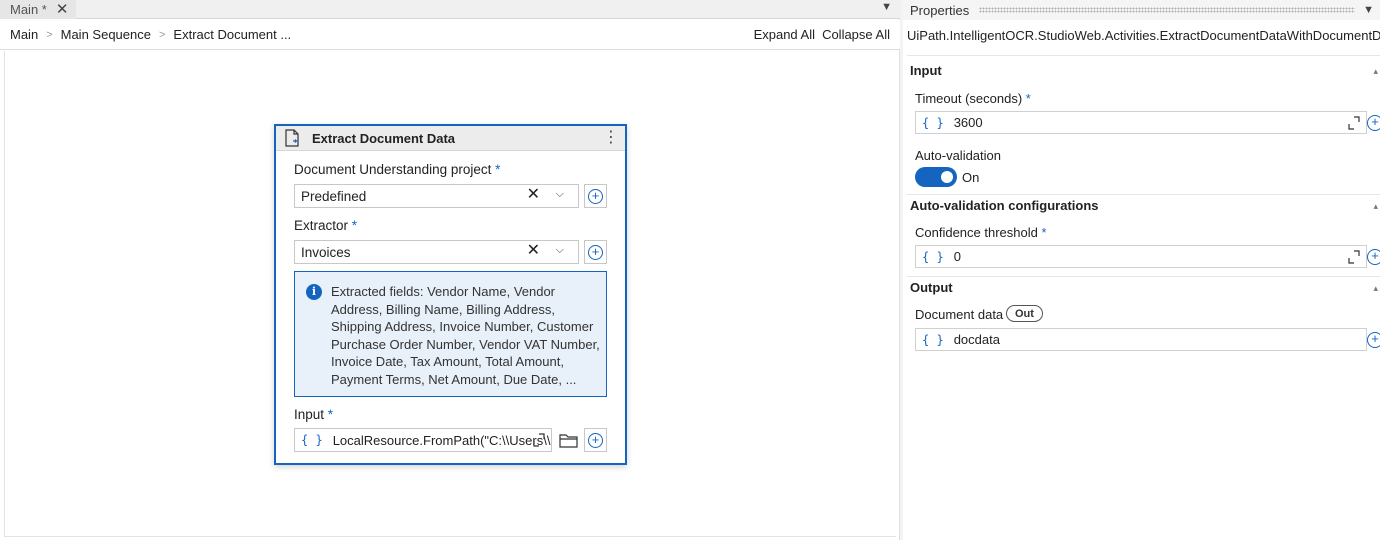  I want to click on tab-main: Main * ✕, so click(38, 9).